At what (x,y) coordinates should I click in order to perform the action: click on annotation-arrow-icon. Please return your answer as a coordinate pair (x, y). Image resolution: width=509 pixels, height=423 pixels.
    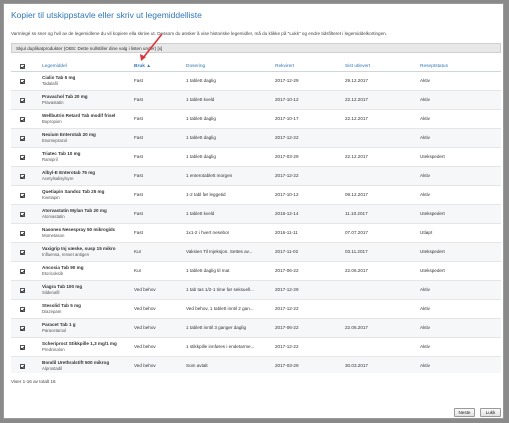
    Looking at the image, I should click on (151, 47).